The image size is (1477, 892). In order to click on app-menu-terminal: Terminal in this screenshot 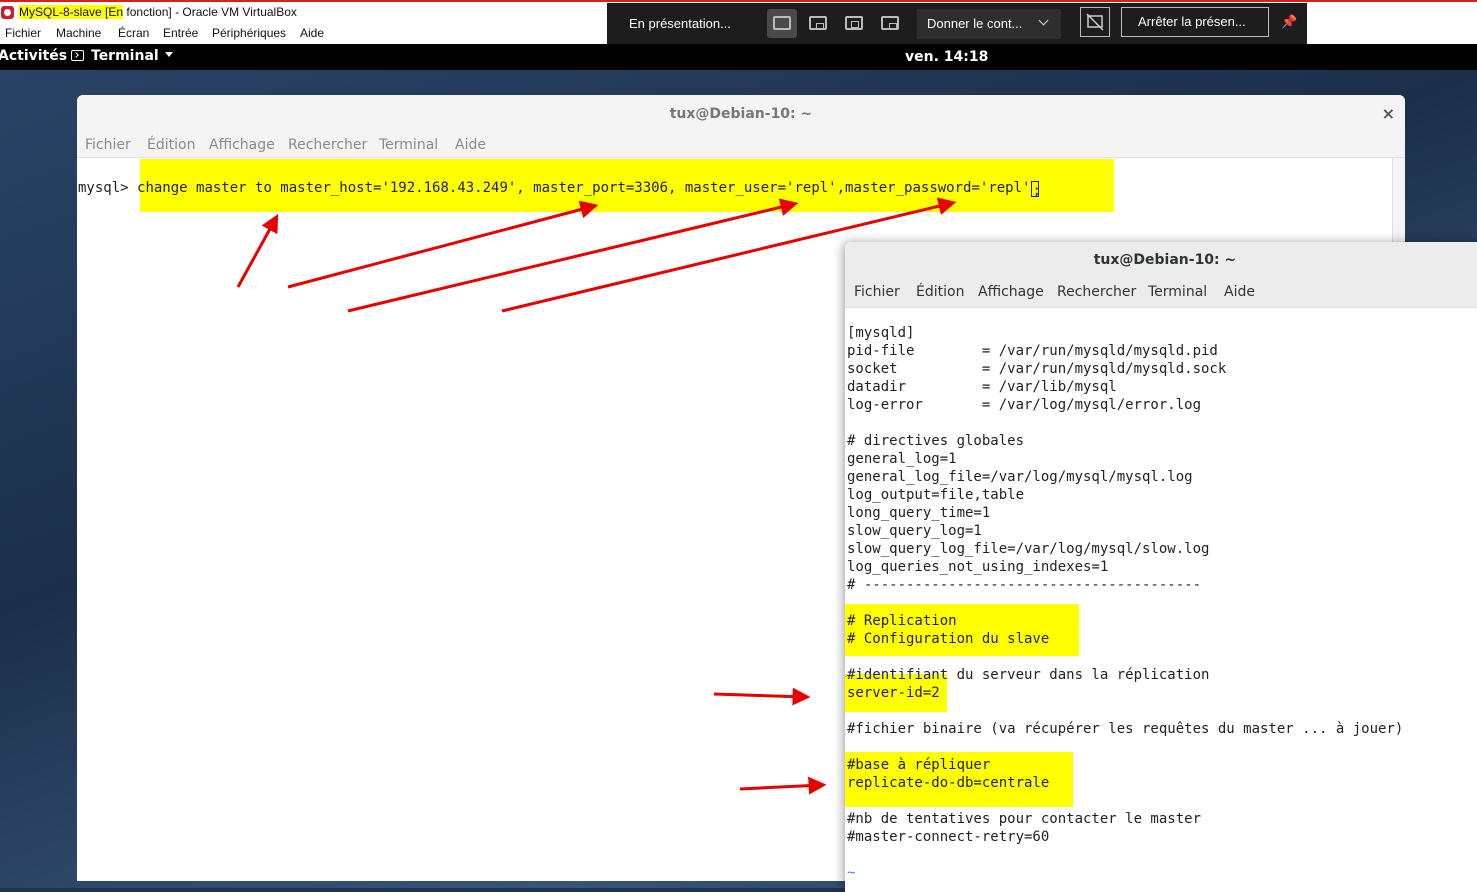, I will do `click(122, 56)`.